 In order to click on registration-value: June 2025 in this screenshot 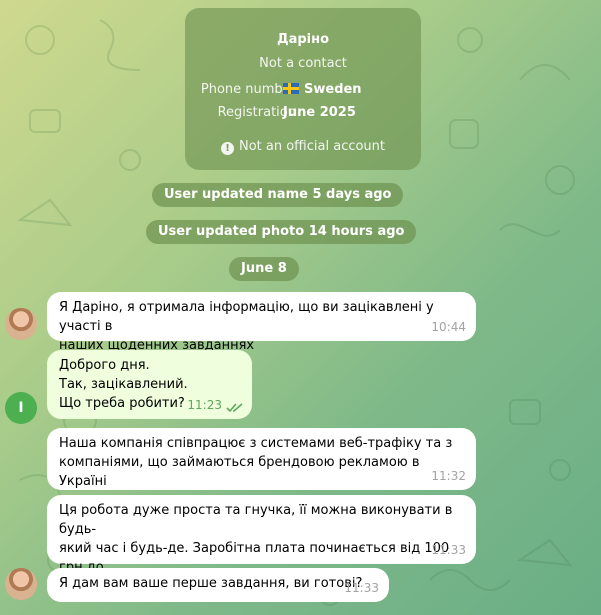, I will do `click(319, 112)`.